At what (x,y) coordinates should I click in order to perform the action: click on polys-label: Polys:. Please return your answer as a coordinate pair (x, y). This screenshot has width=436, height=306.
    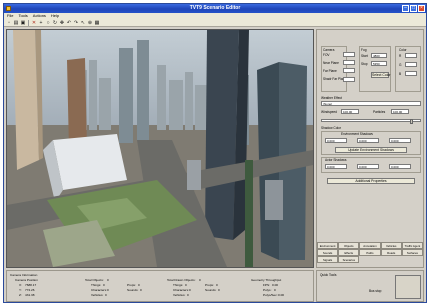
    Looking at the image, I should click on (267, 290).